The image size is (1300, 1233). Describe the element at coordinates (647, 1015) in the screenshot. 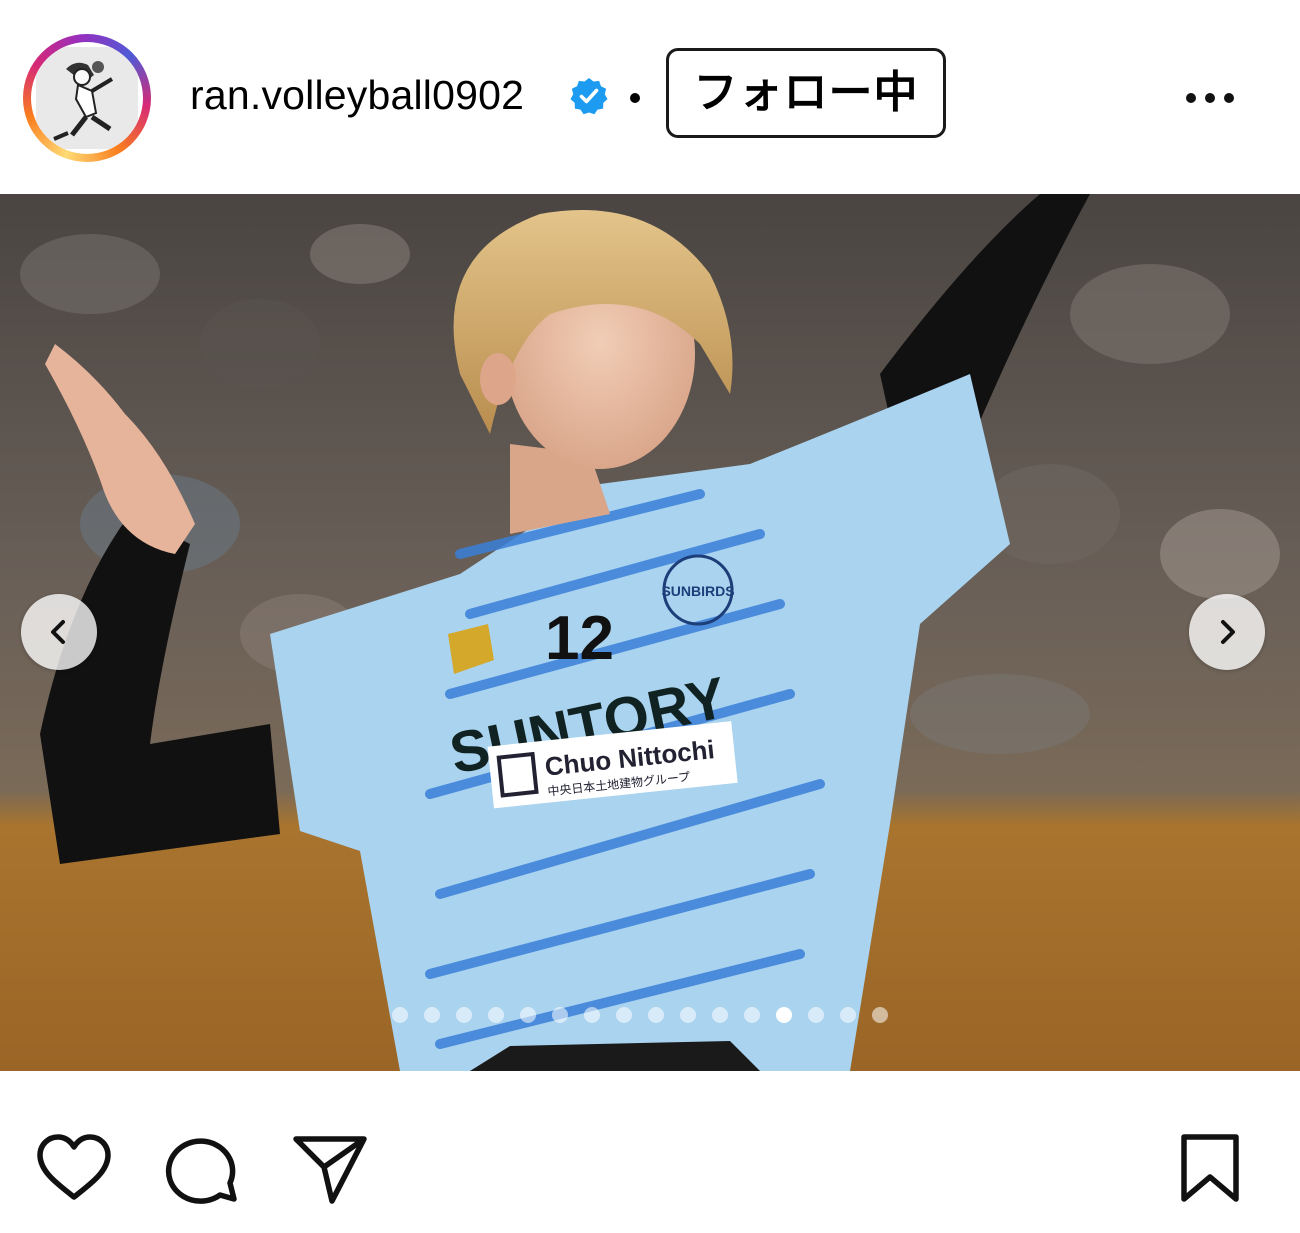

I see `carousel-indicator` at that location.